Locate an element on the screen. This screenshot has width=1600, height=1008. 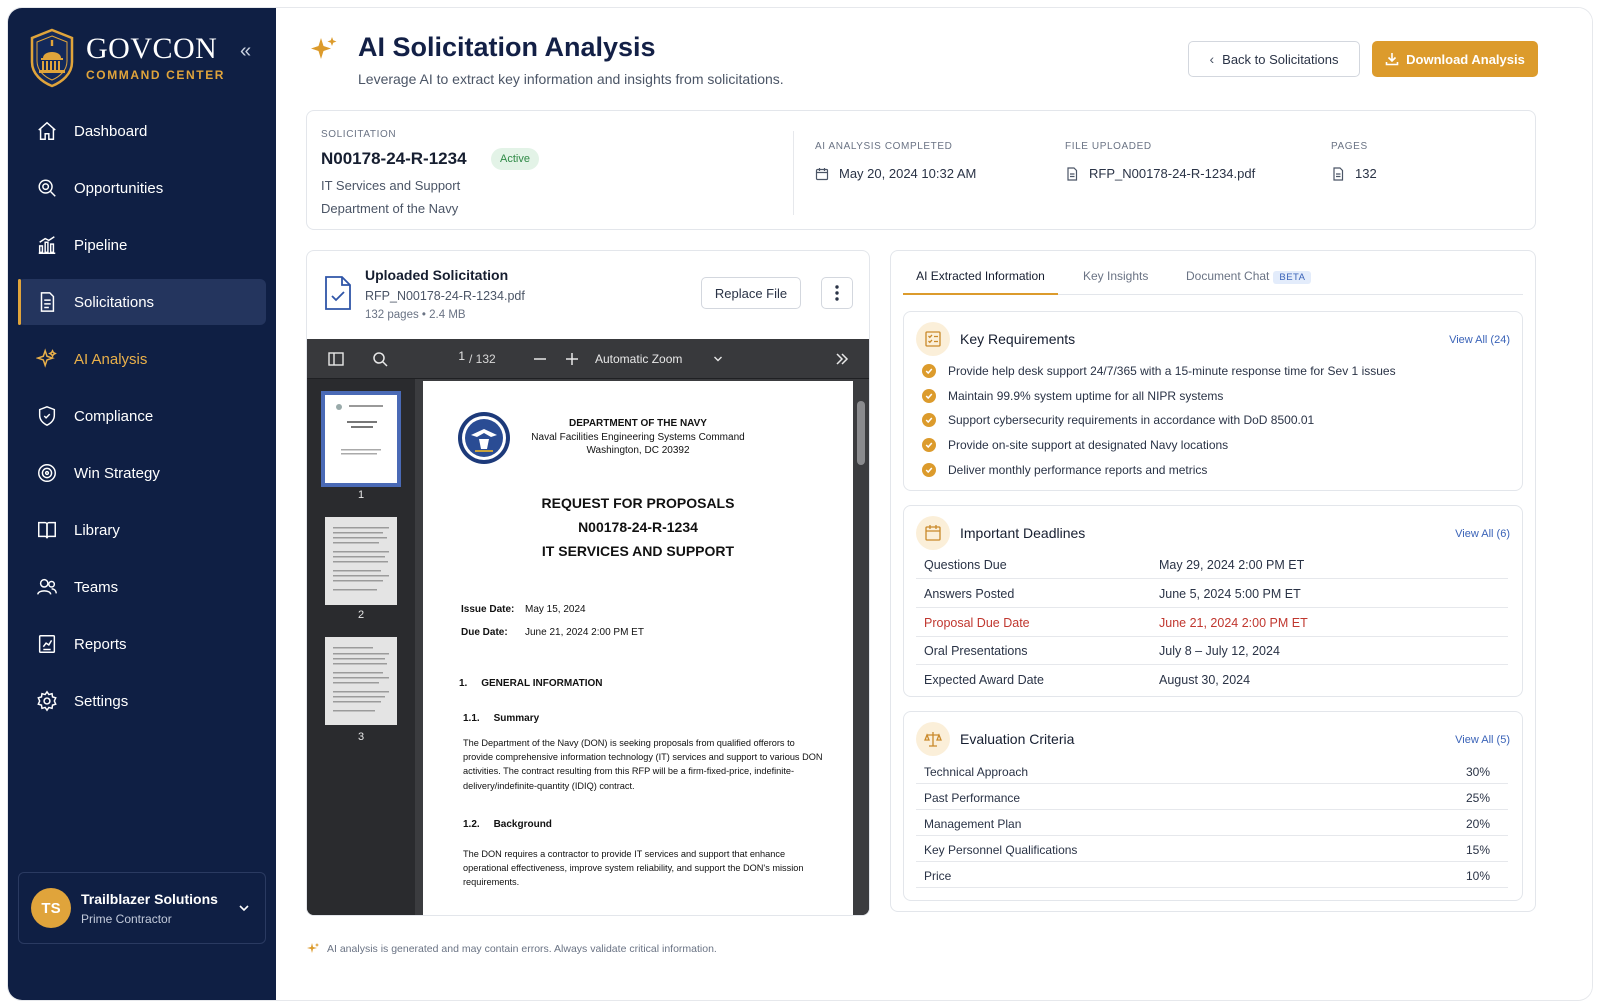
user-role: Prime Contractor is located at coordinates (126, 918).